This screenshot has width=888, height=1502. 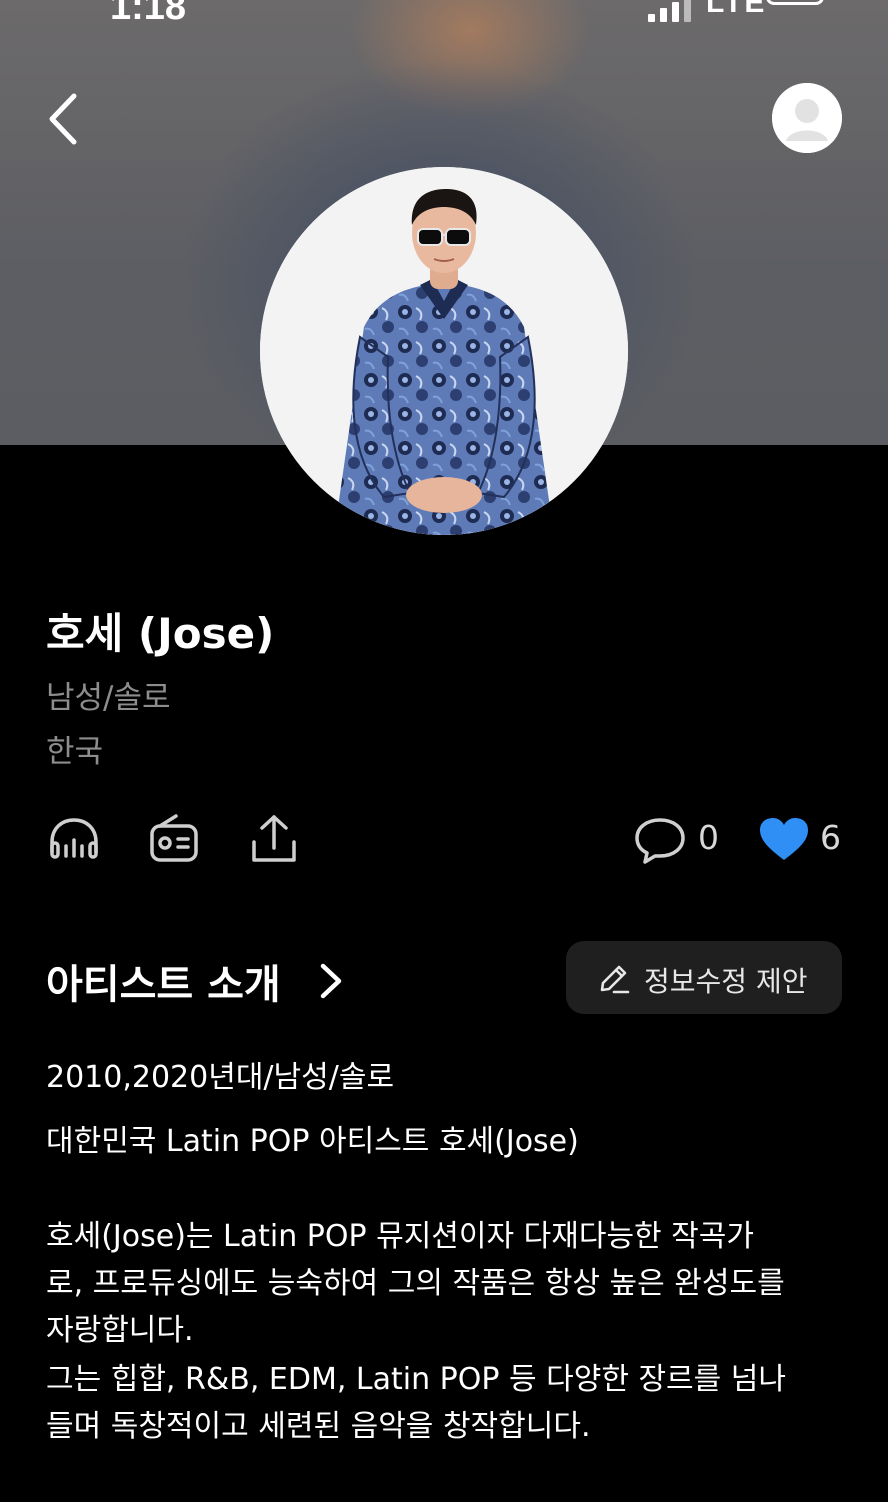 What do you see at coordinates (444, 14) in the screenshot?
I see `status-bar: 1:18 LTE` at bounding box center [444, 14].